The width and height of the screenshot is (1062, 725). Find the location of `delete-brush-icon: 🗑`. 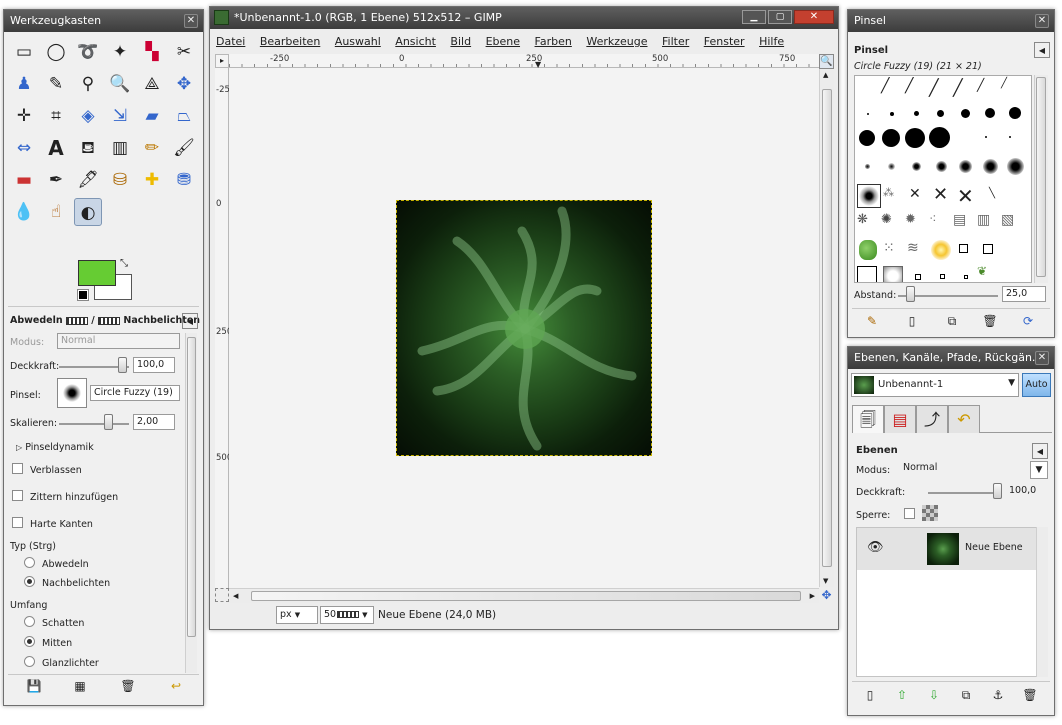

delete-brush-icon: 🗑 is located at coordinates (990, 321).